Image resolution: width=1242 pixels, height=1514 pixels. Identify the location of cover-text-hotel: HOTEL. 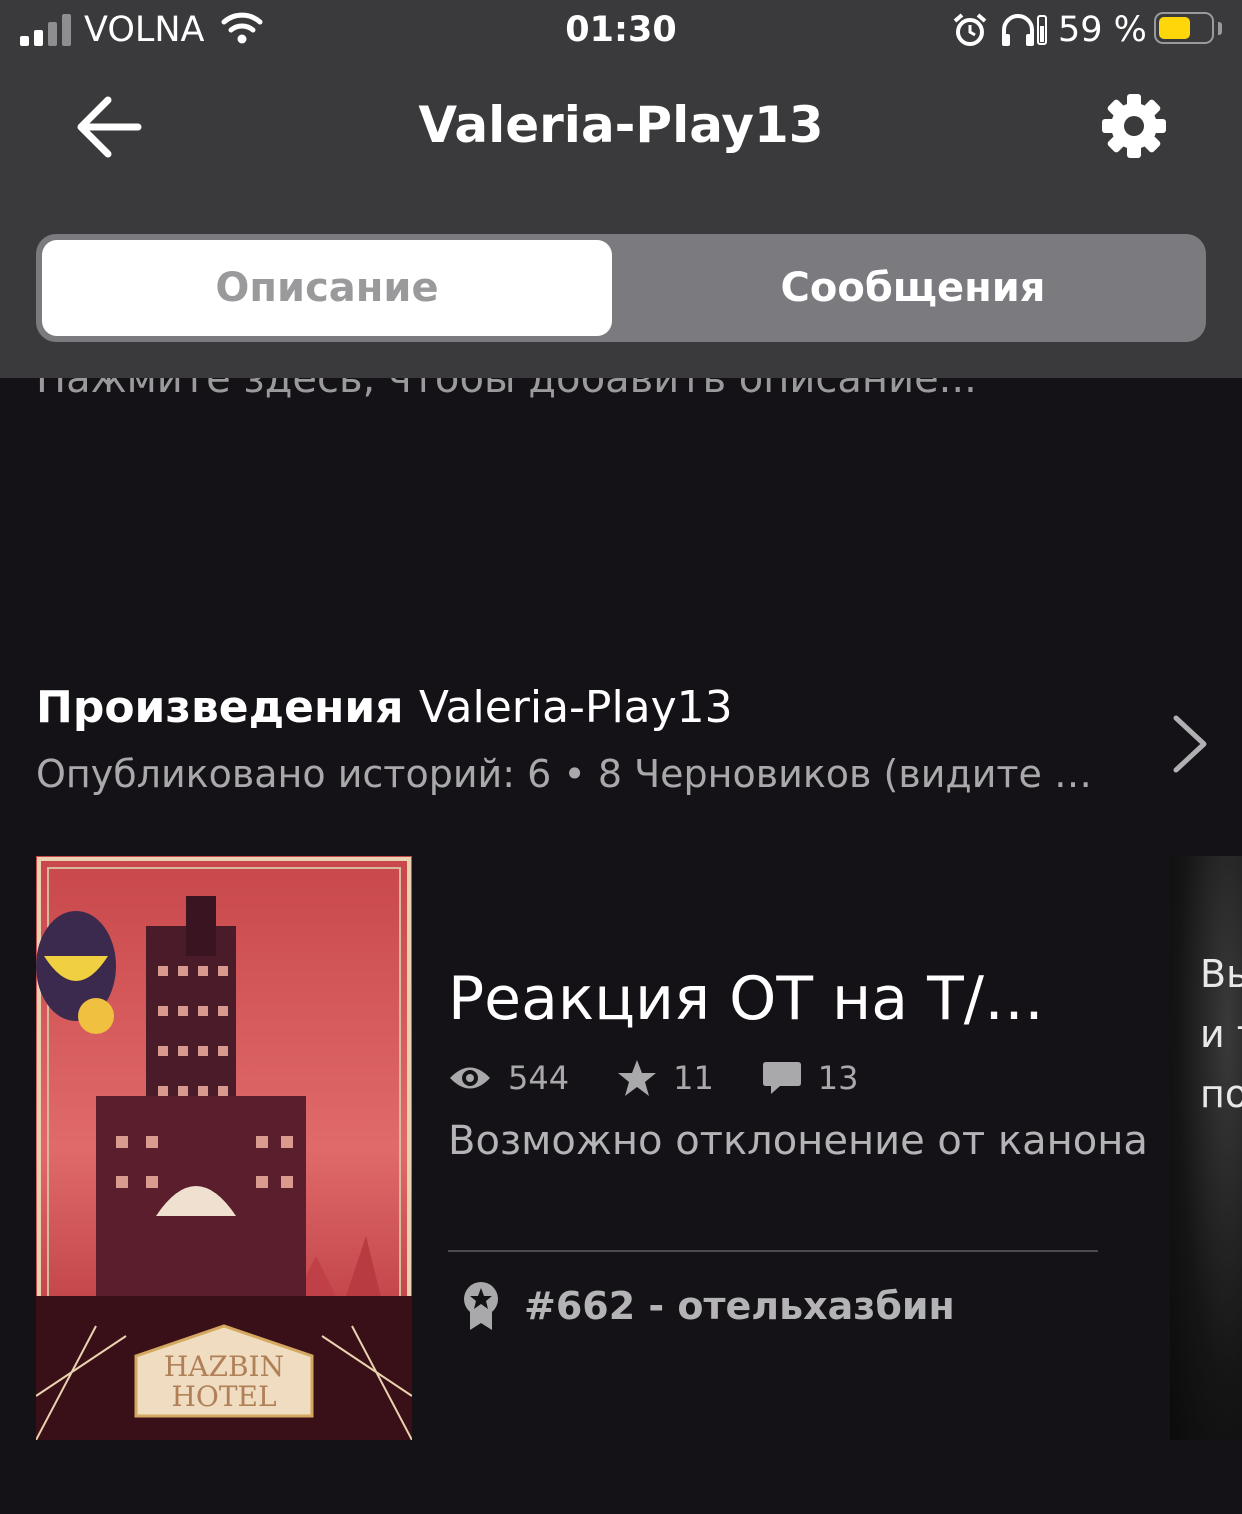
(223, 1396).